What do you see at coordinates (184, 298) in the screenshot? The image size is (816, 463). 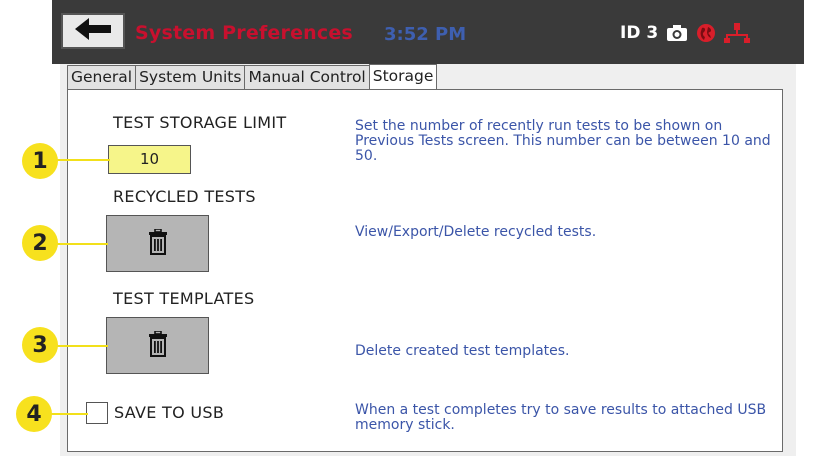 I see `test-templates-label: TEST TEMPLATES` at bounding box center [184, 298].